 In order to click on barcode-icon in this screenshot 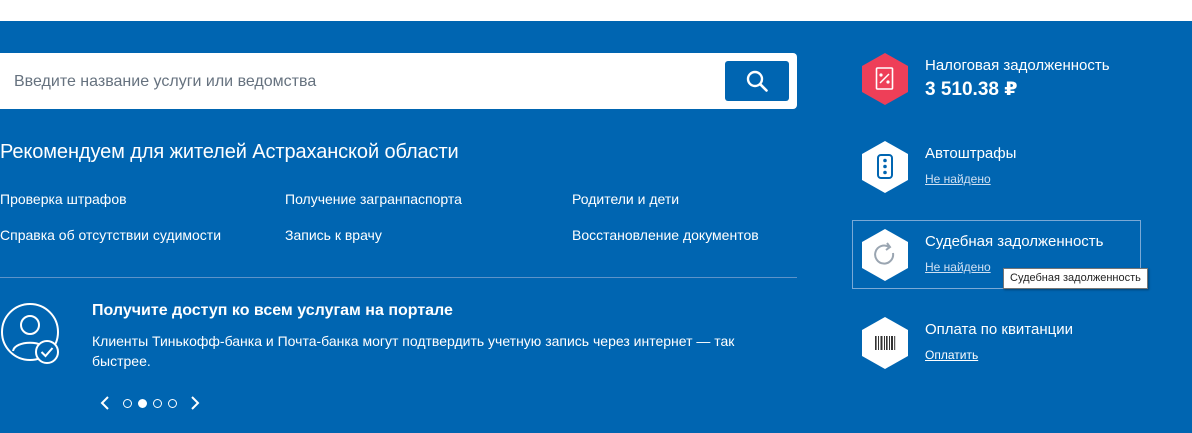, I will do `click(885, 343)`.